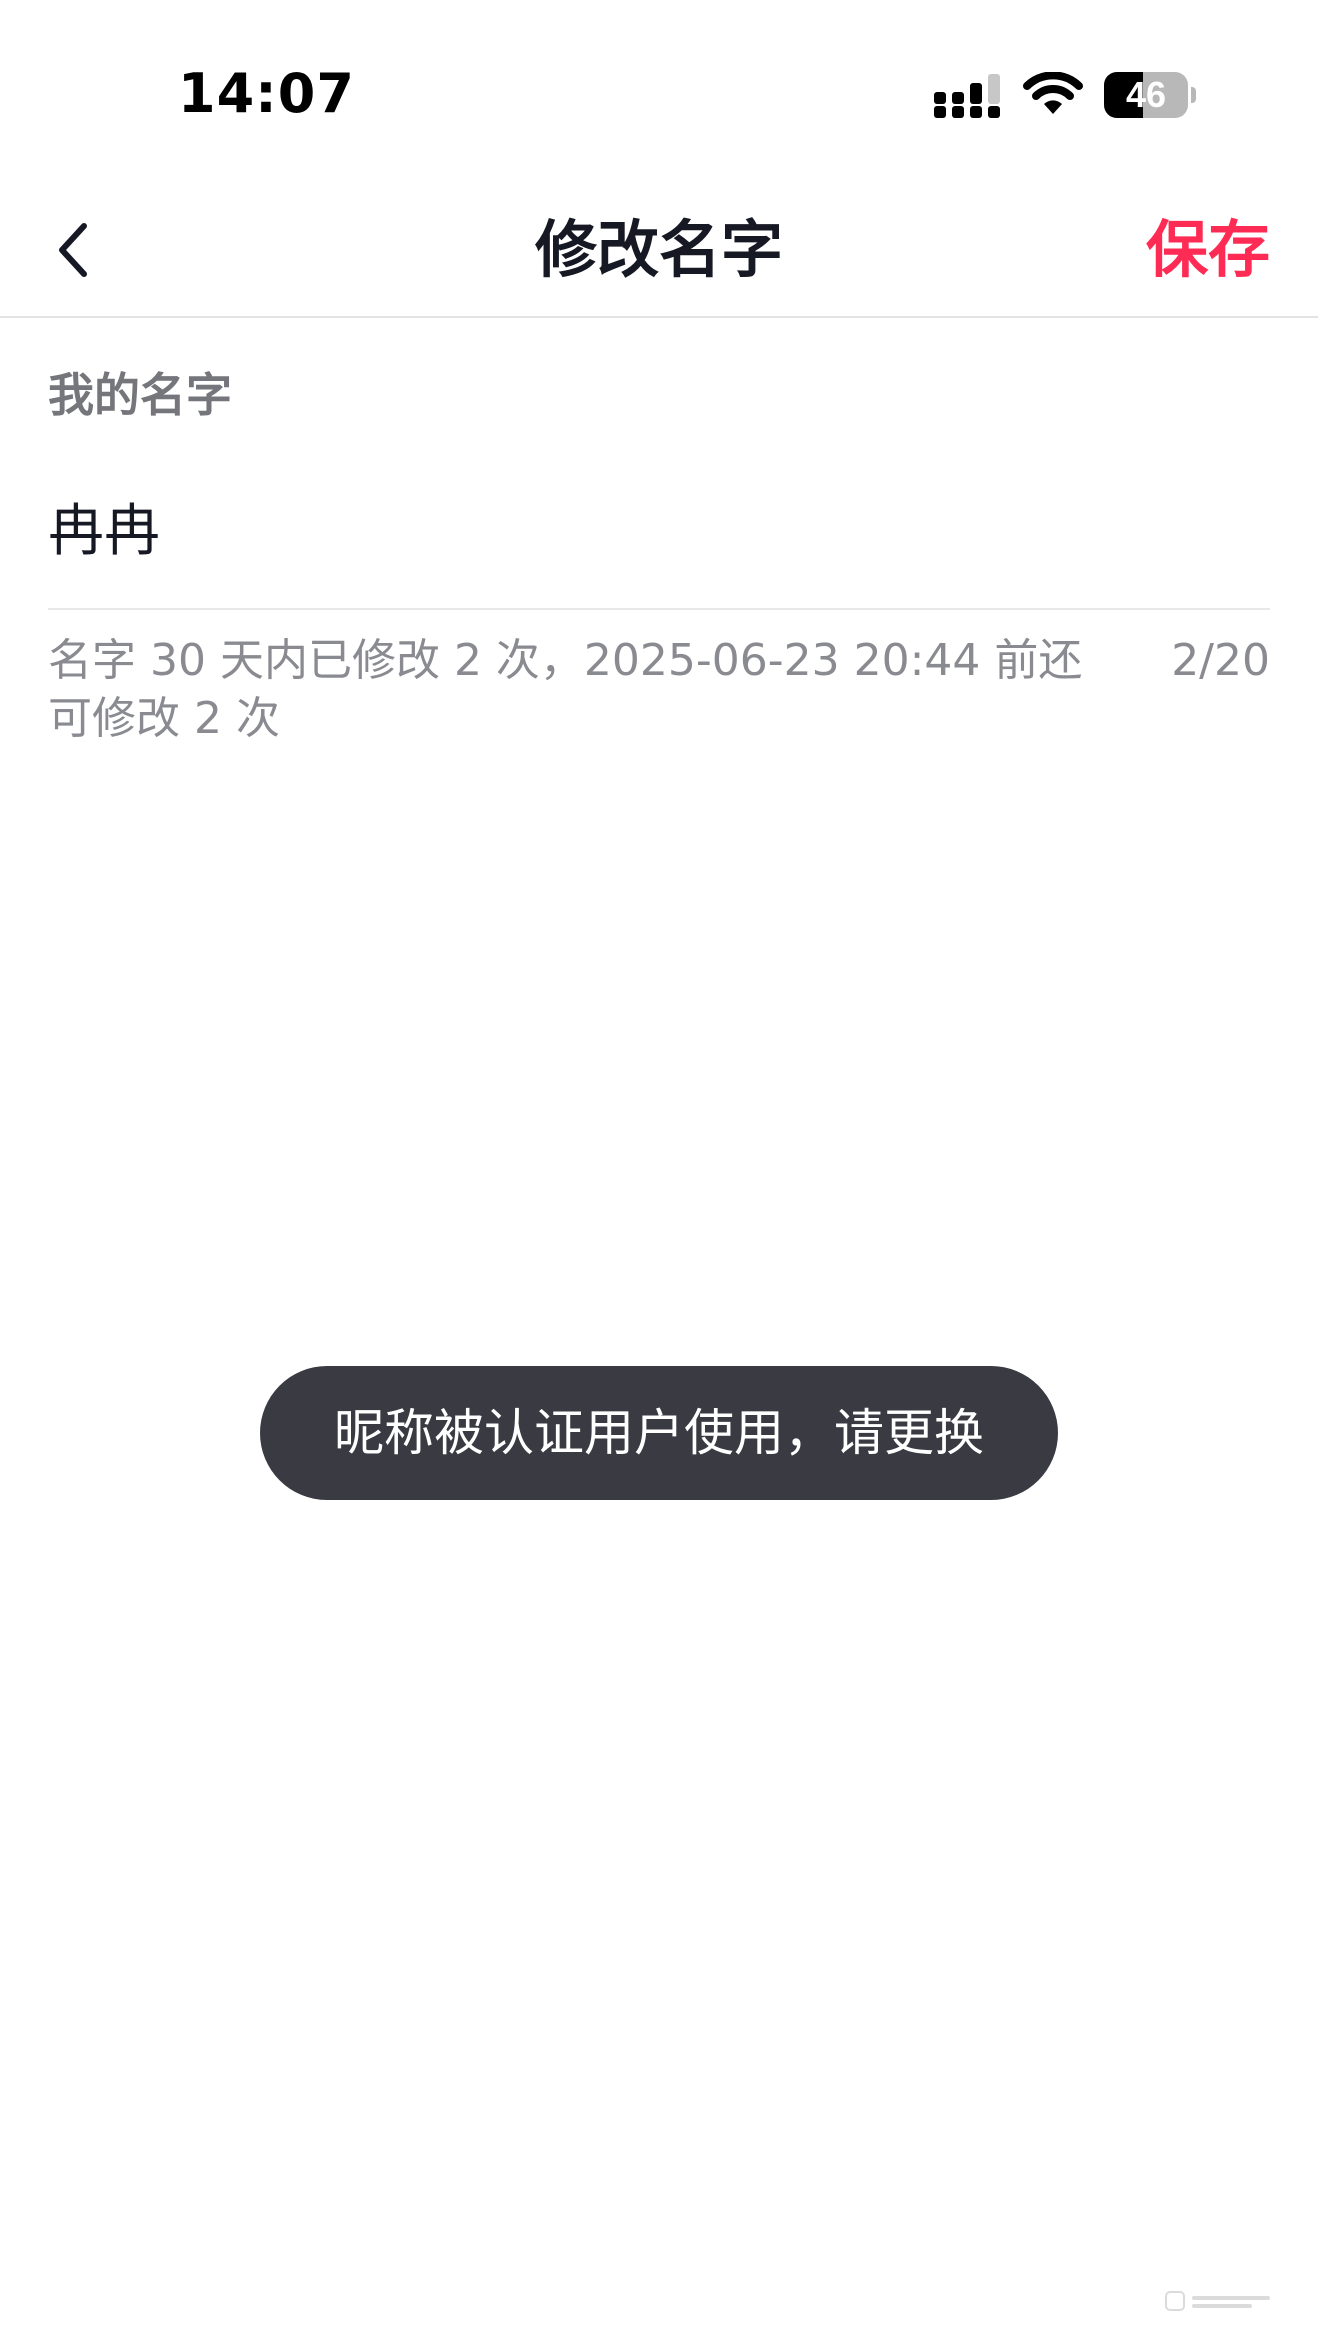 The height and width of the screenshot is (2344, 1318). I want to click on battery-icon: 46, so click(1150, 95).